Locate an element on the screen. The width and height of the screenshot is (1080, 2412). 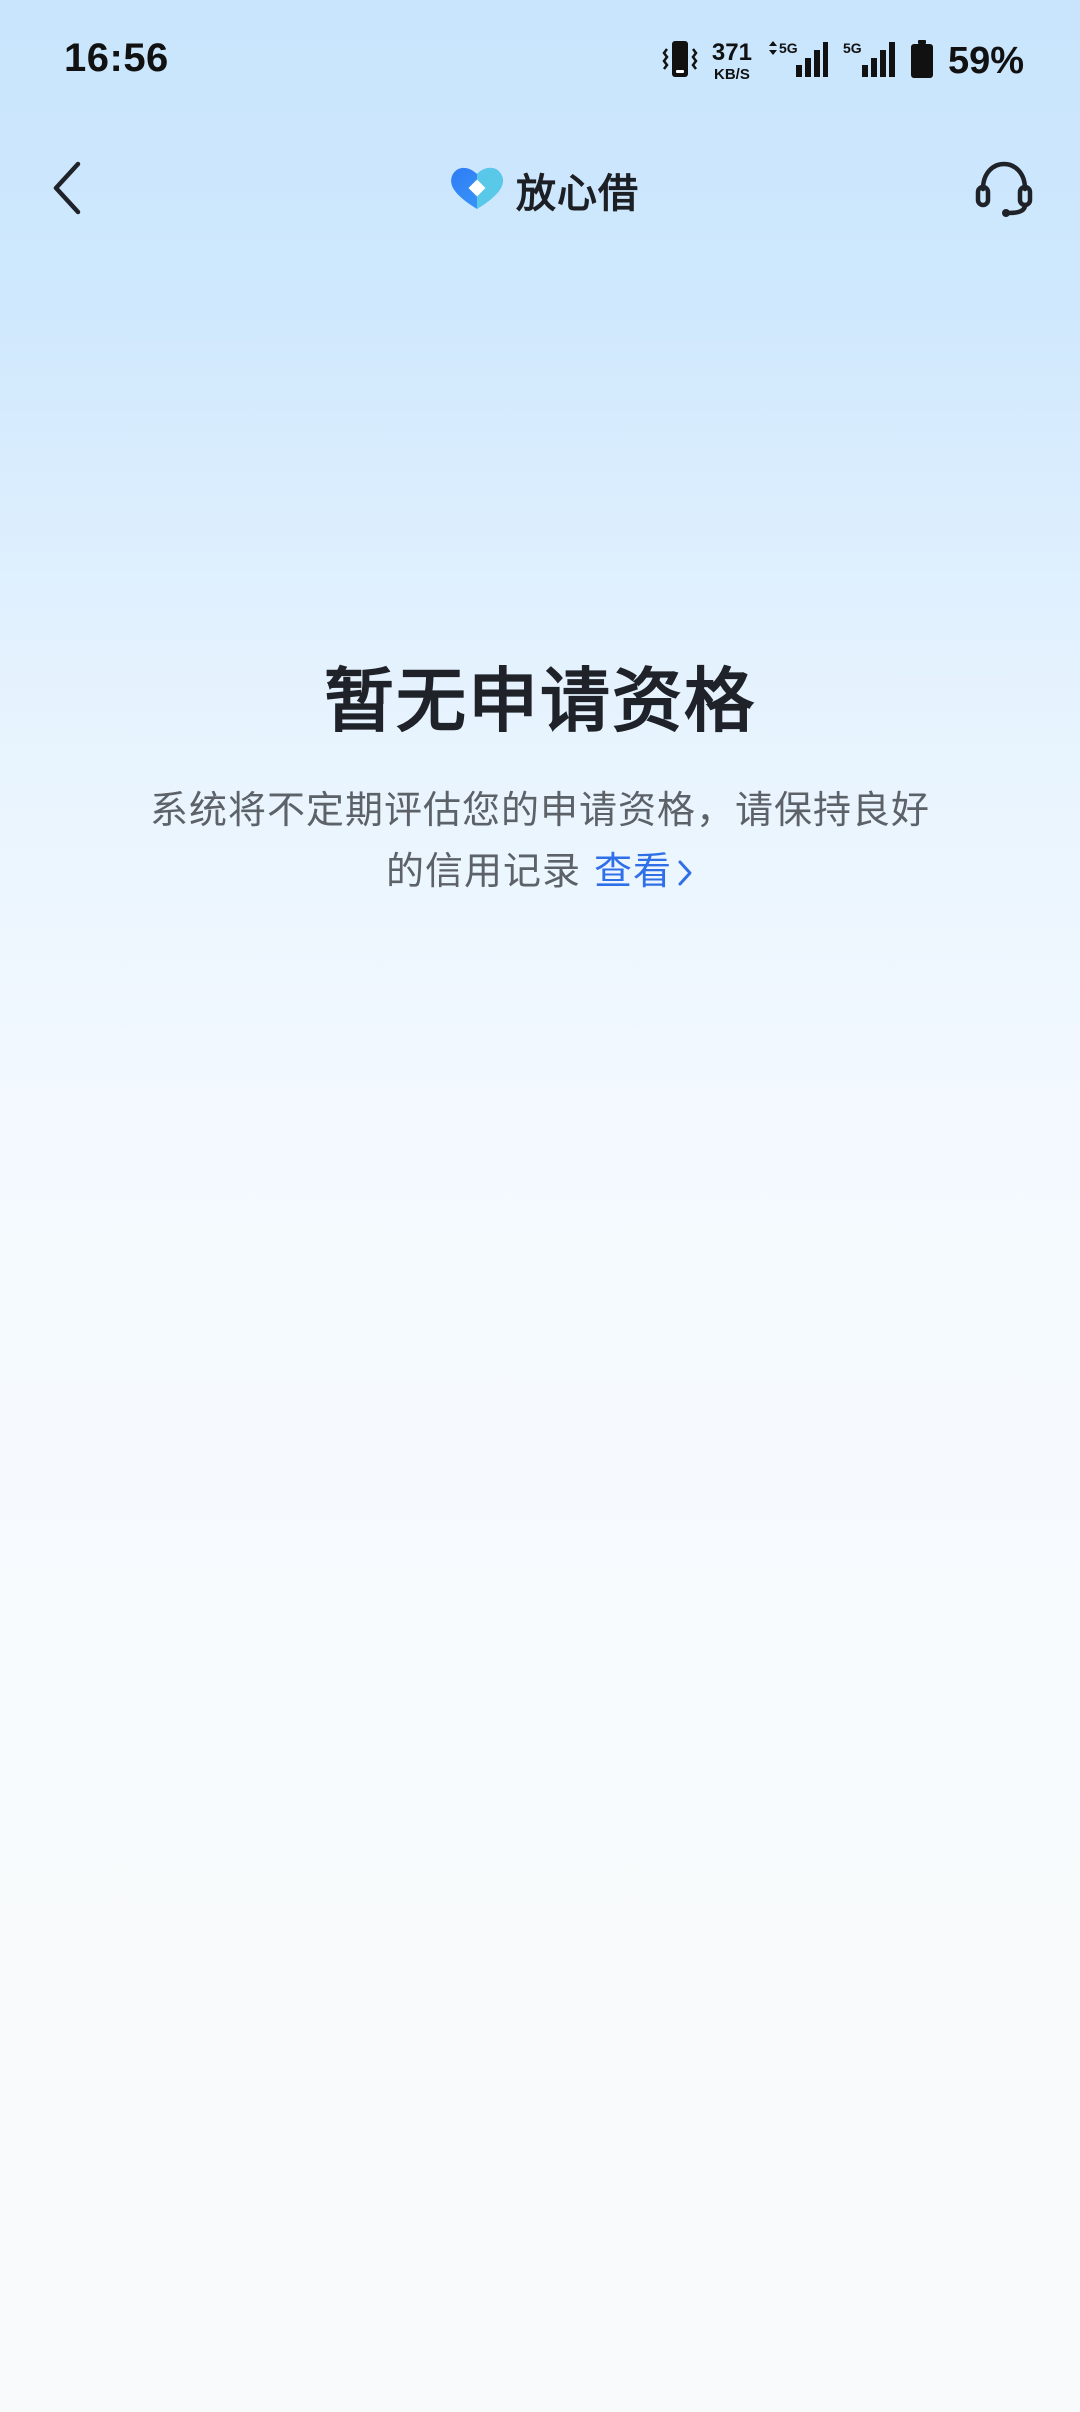
vibrate-icon is located at coordinates (680, 61).